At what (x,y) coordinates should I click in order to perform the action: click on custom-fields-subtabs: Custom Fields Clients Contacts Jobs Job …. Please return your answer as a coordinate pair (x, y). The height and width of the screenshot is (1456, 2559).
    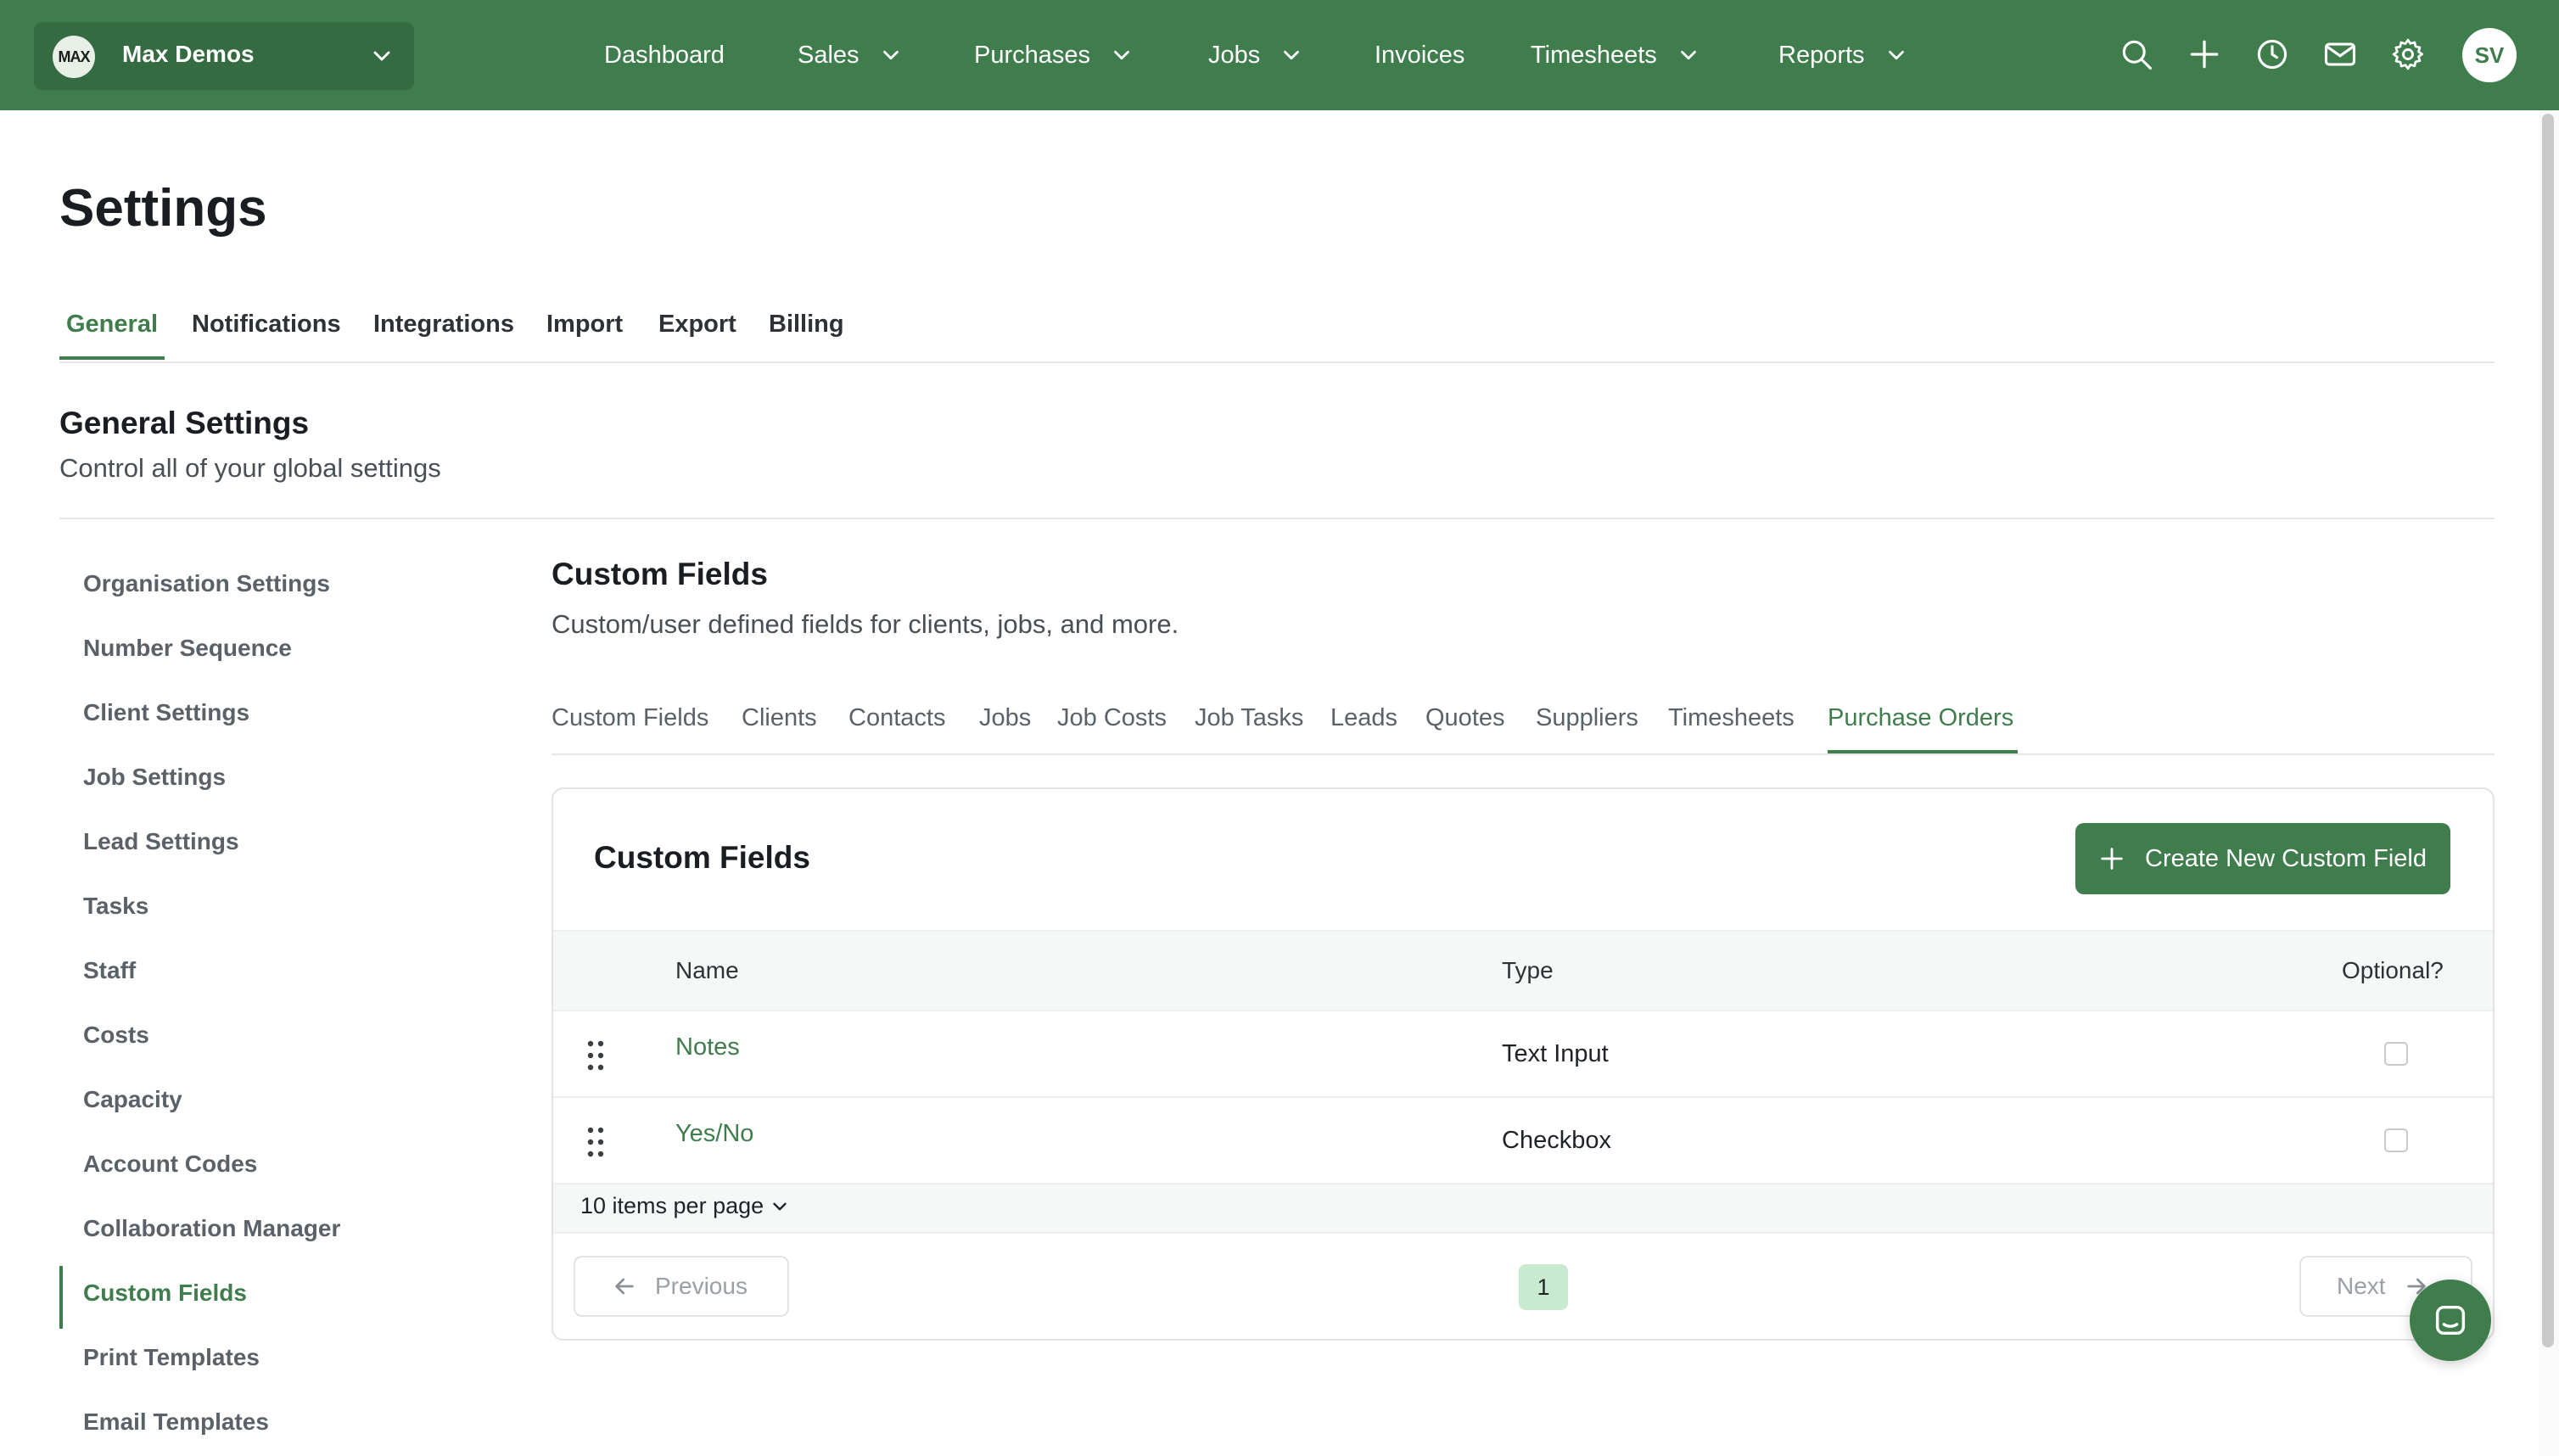
    Looking at the image, I should click on (1523, 725).